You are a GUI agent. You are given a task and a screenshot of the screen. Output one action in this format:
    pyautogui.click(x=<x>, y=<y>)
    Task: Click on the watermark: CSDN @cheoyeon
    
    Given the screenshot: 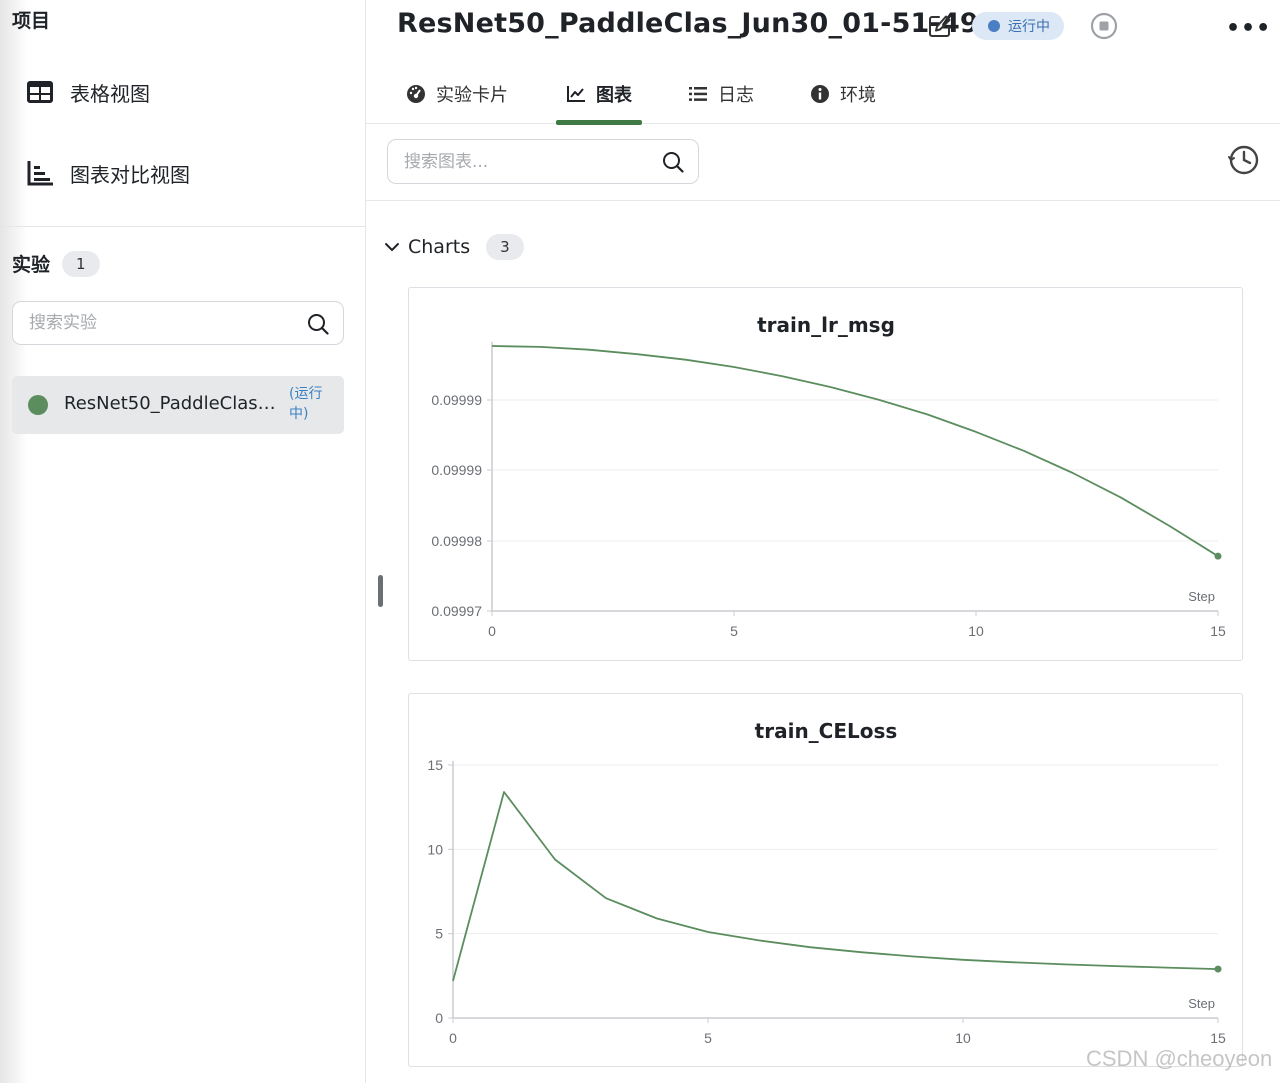 What is the action you would take?
    pyautogui.click(x=1179, y=1058)
    